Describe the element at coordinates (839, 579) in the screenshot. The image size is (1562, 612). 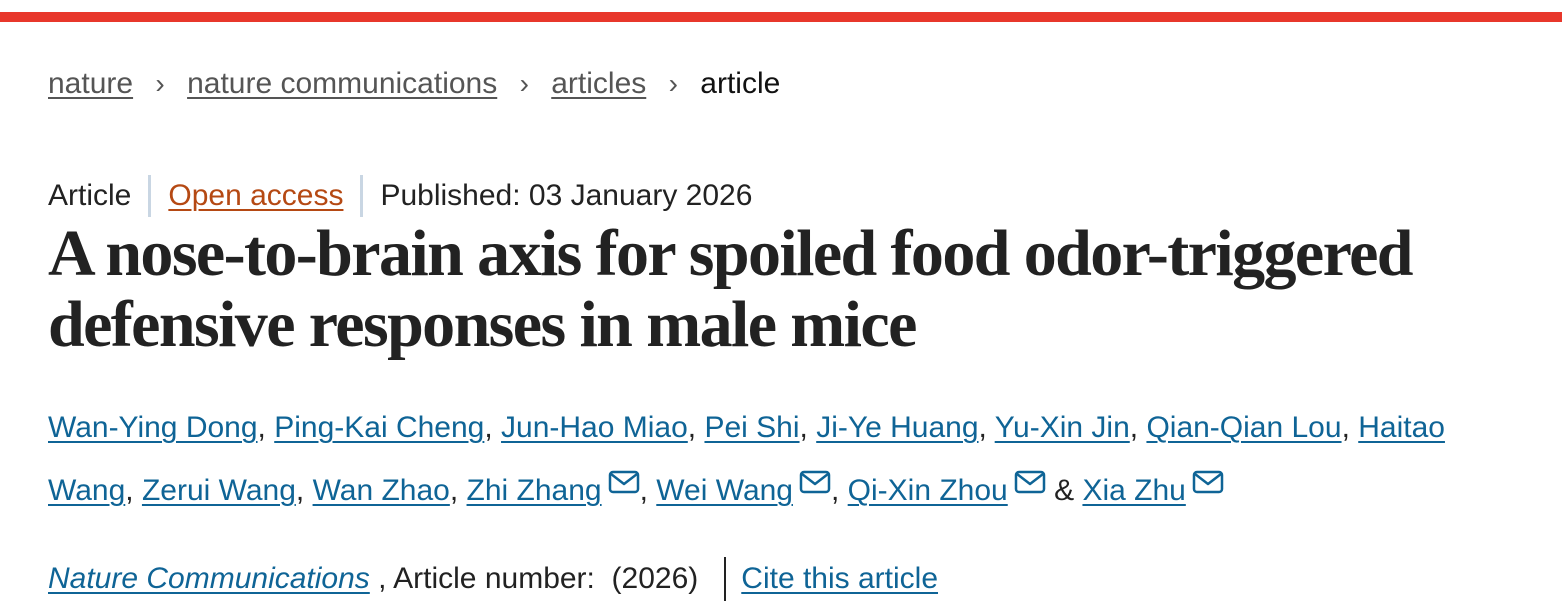
I see `cite-this-article-link: Cite this article` at that location.